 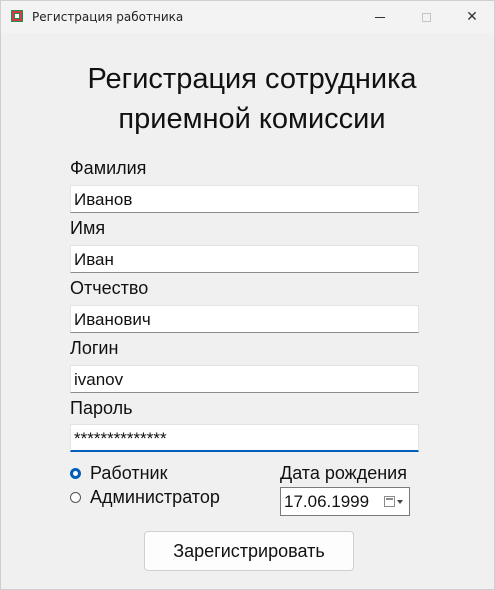 I want to click on radio-unchecked-icon, so click(x=75, y=497).